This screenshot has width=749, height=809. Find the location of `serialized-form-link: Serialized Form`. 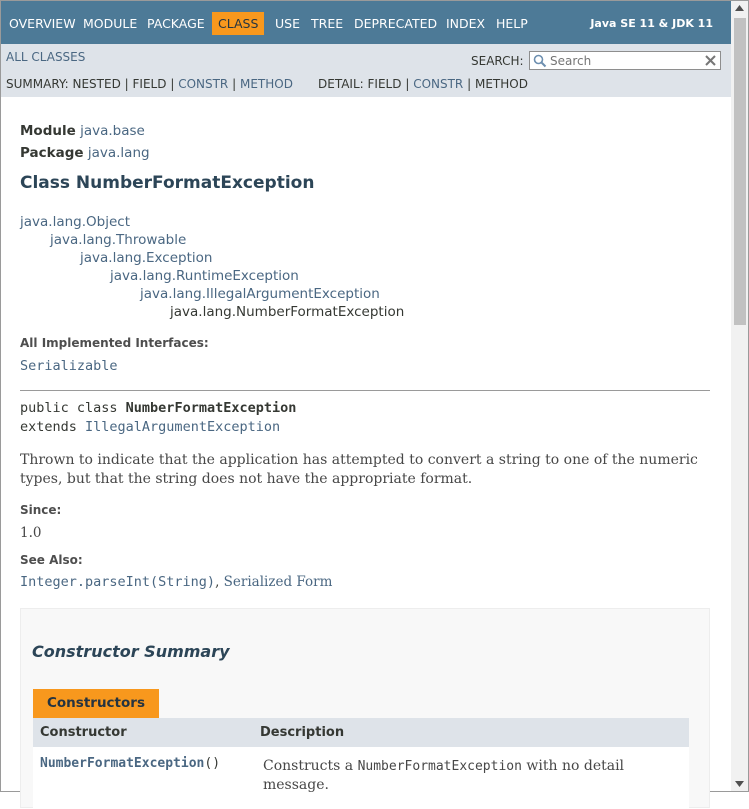

serialized-form-link: Serialized Form is located at coordinates (278, 582).